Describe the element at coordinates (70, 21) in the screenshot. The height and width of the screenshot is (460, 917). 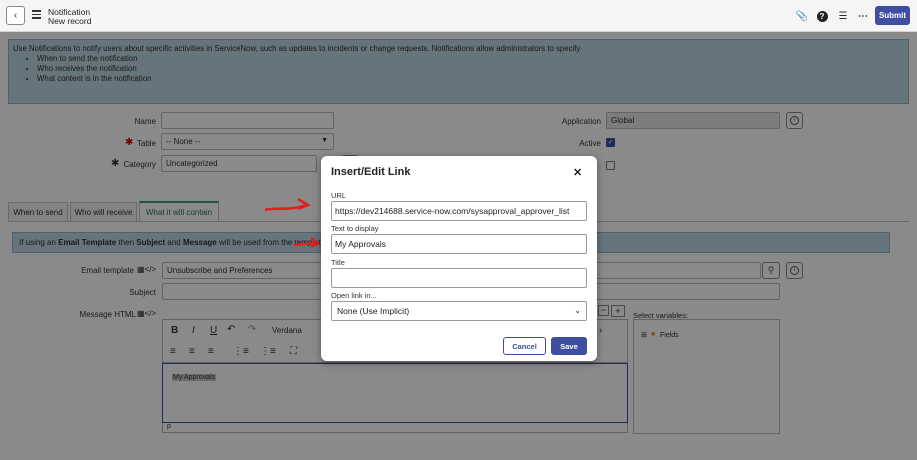
I see `page-subtitle: New record` at that location.